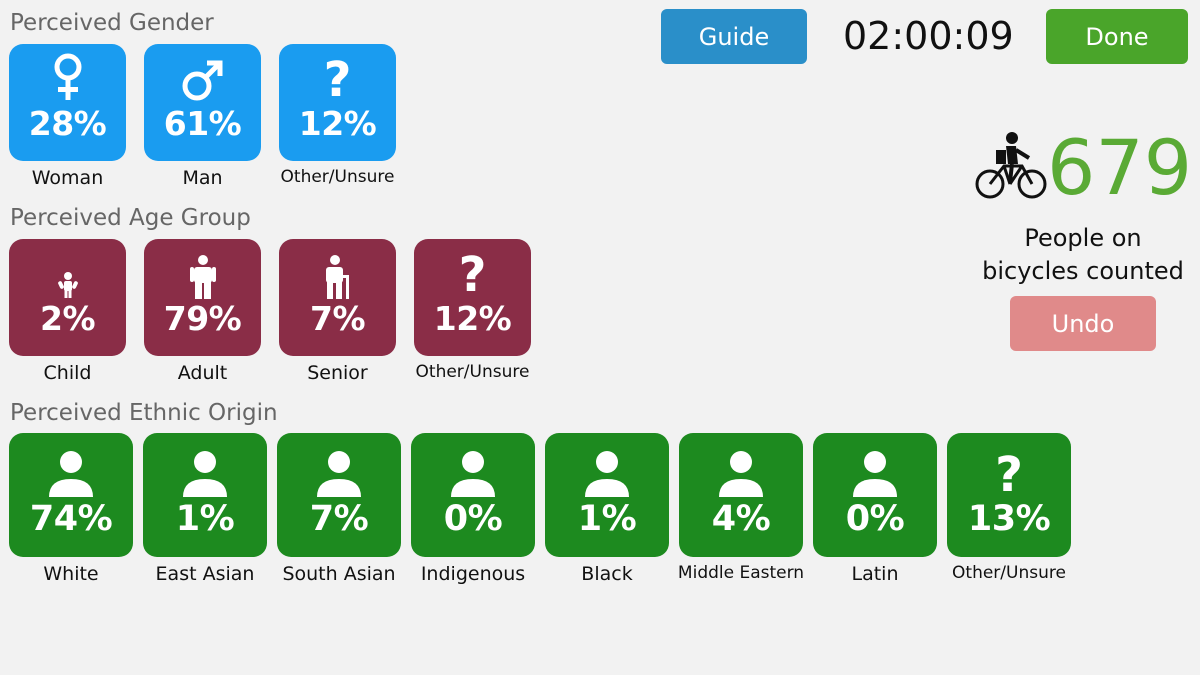 The width and height of the screenshot is (1200, 675). What do you see at coordinates (71, 519) in the screenshot?
I see `white-percent: 74%` at bounding box center [71, 519].